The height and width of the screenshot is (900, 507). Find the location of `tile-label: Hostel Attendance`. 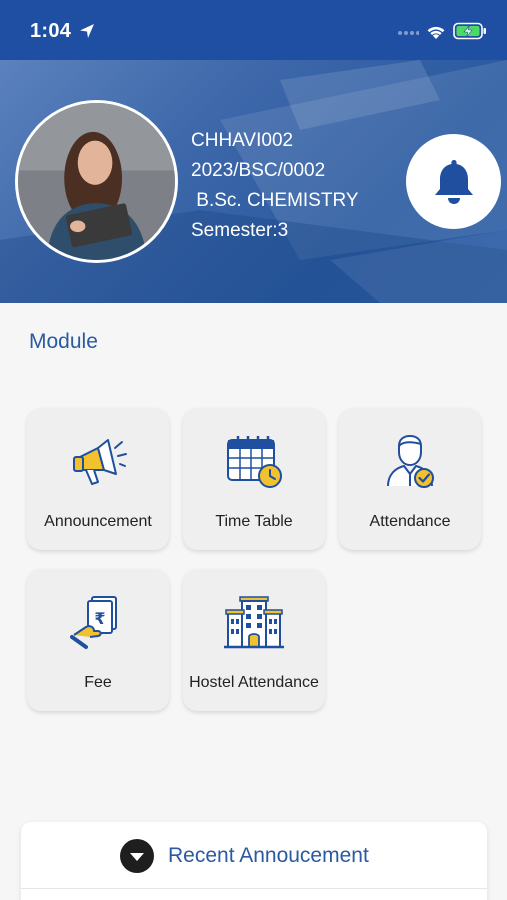

tile-label: Hostel Attendance is located at coordinates (254, 682).